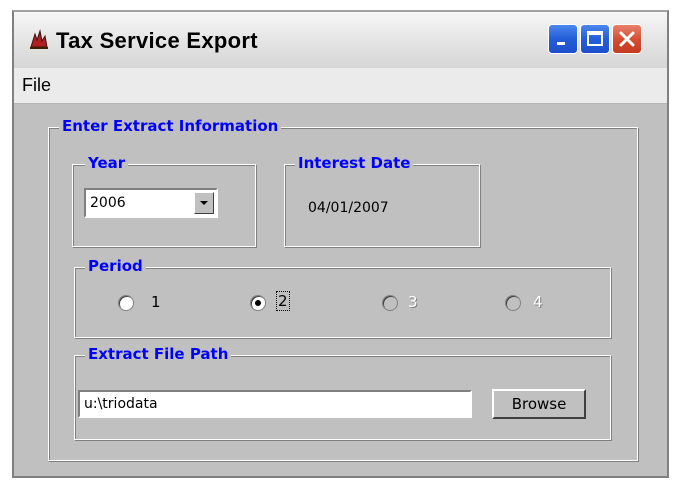 The width and height of the screenshot is (679, 491). I want to click on year-combobox: 2006, so click(151, 203).